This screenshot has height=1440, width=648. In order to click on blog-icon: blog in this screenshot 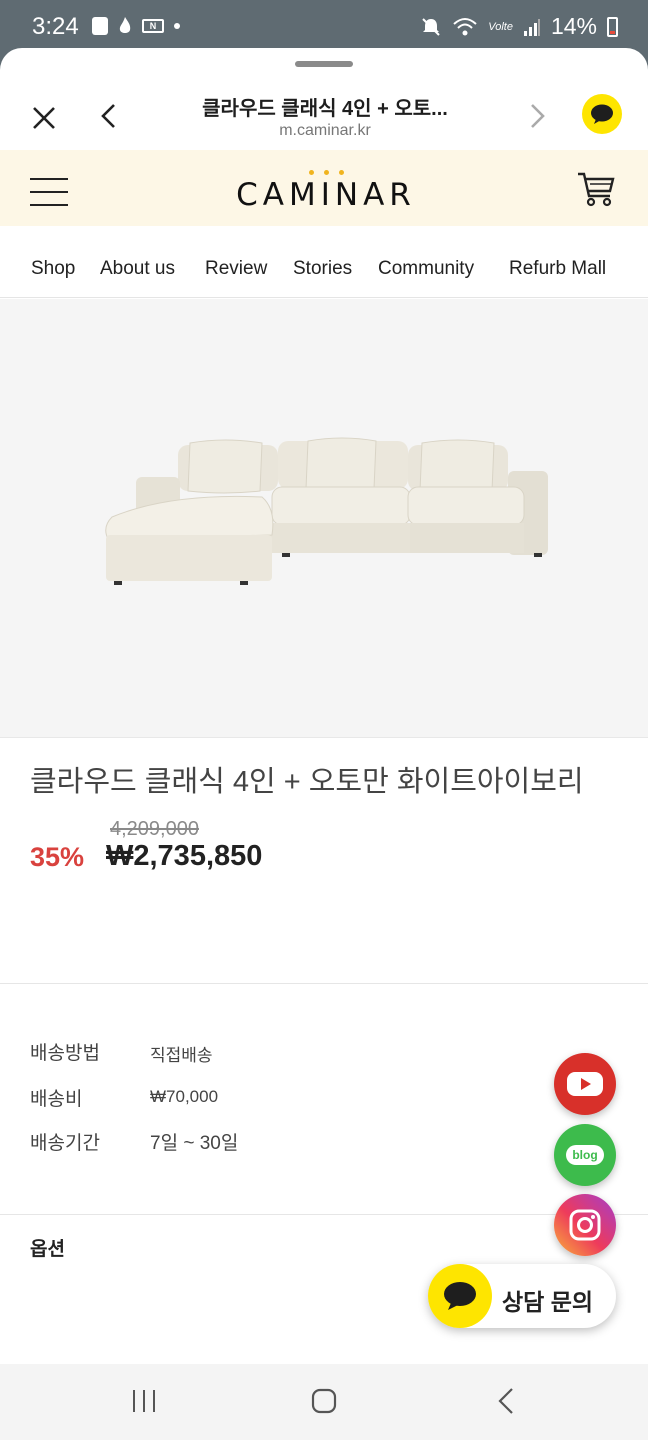, I will do `click(585, 1155)`.